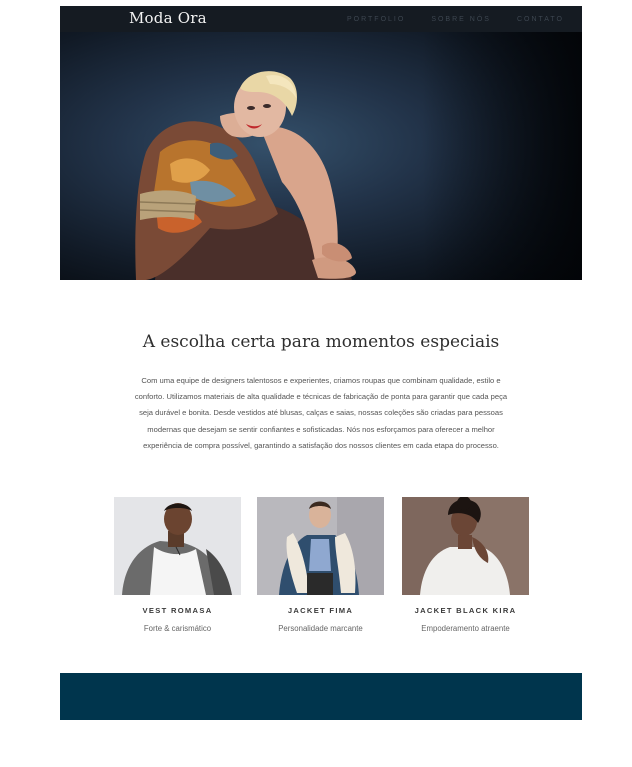 This screenshot has height=767, width=632. Describe the element at coordinates (540, 19) in the screenshot. I see `nav-link-contato: CONTATO` at that location.